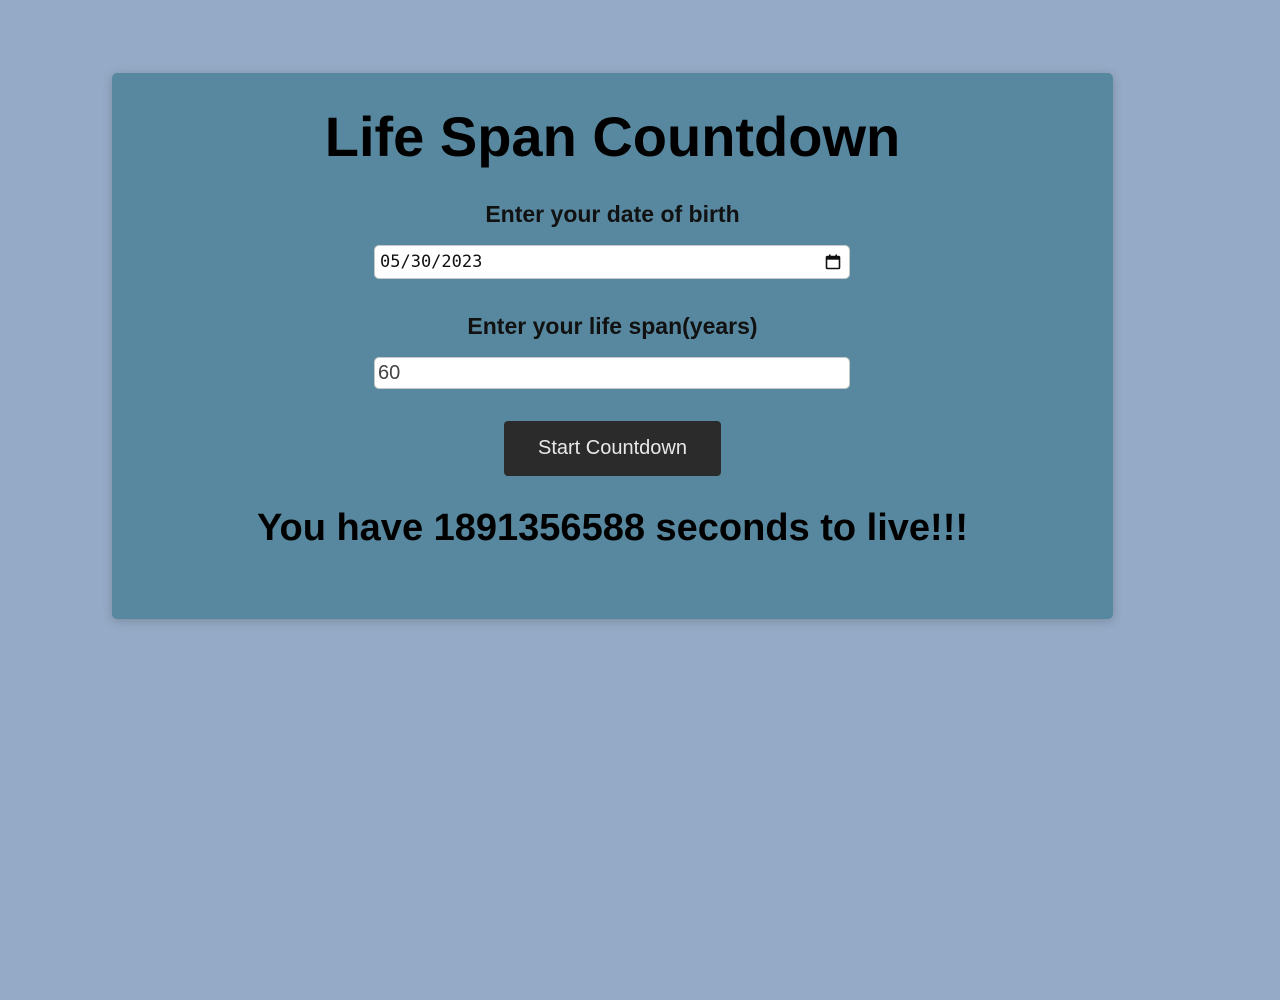  I want to click on page-title: Life Span Countdown, so click(612, 136).